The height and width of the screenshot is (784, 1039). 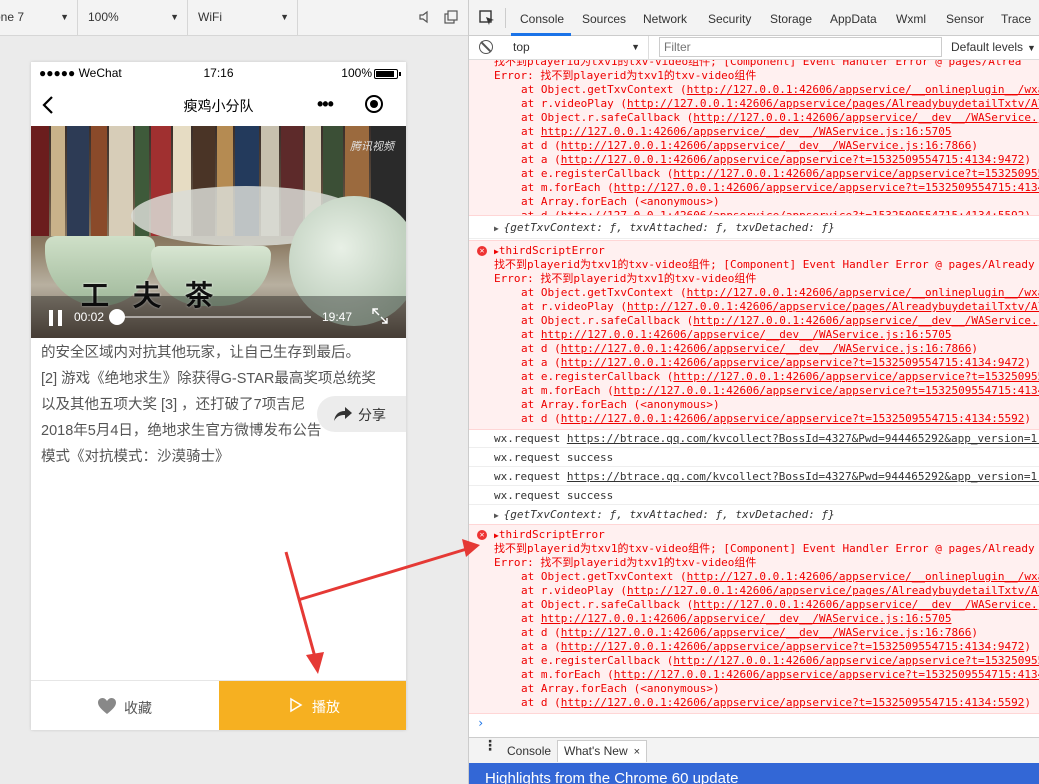 I want to click on favorite-label: 收藏, so click(x=138, y=708).